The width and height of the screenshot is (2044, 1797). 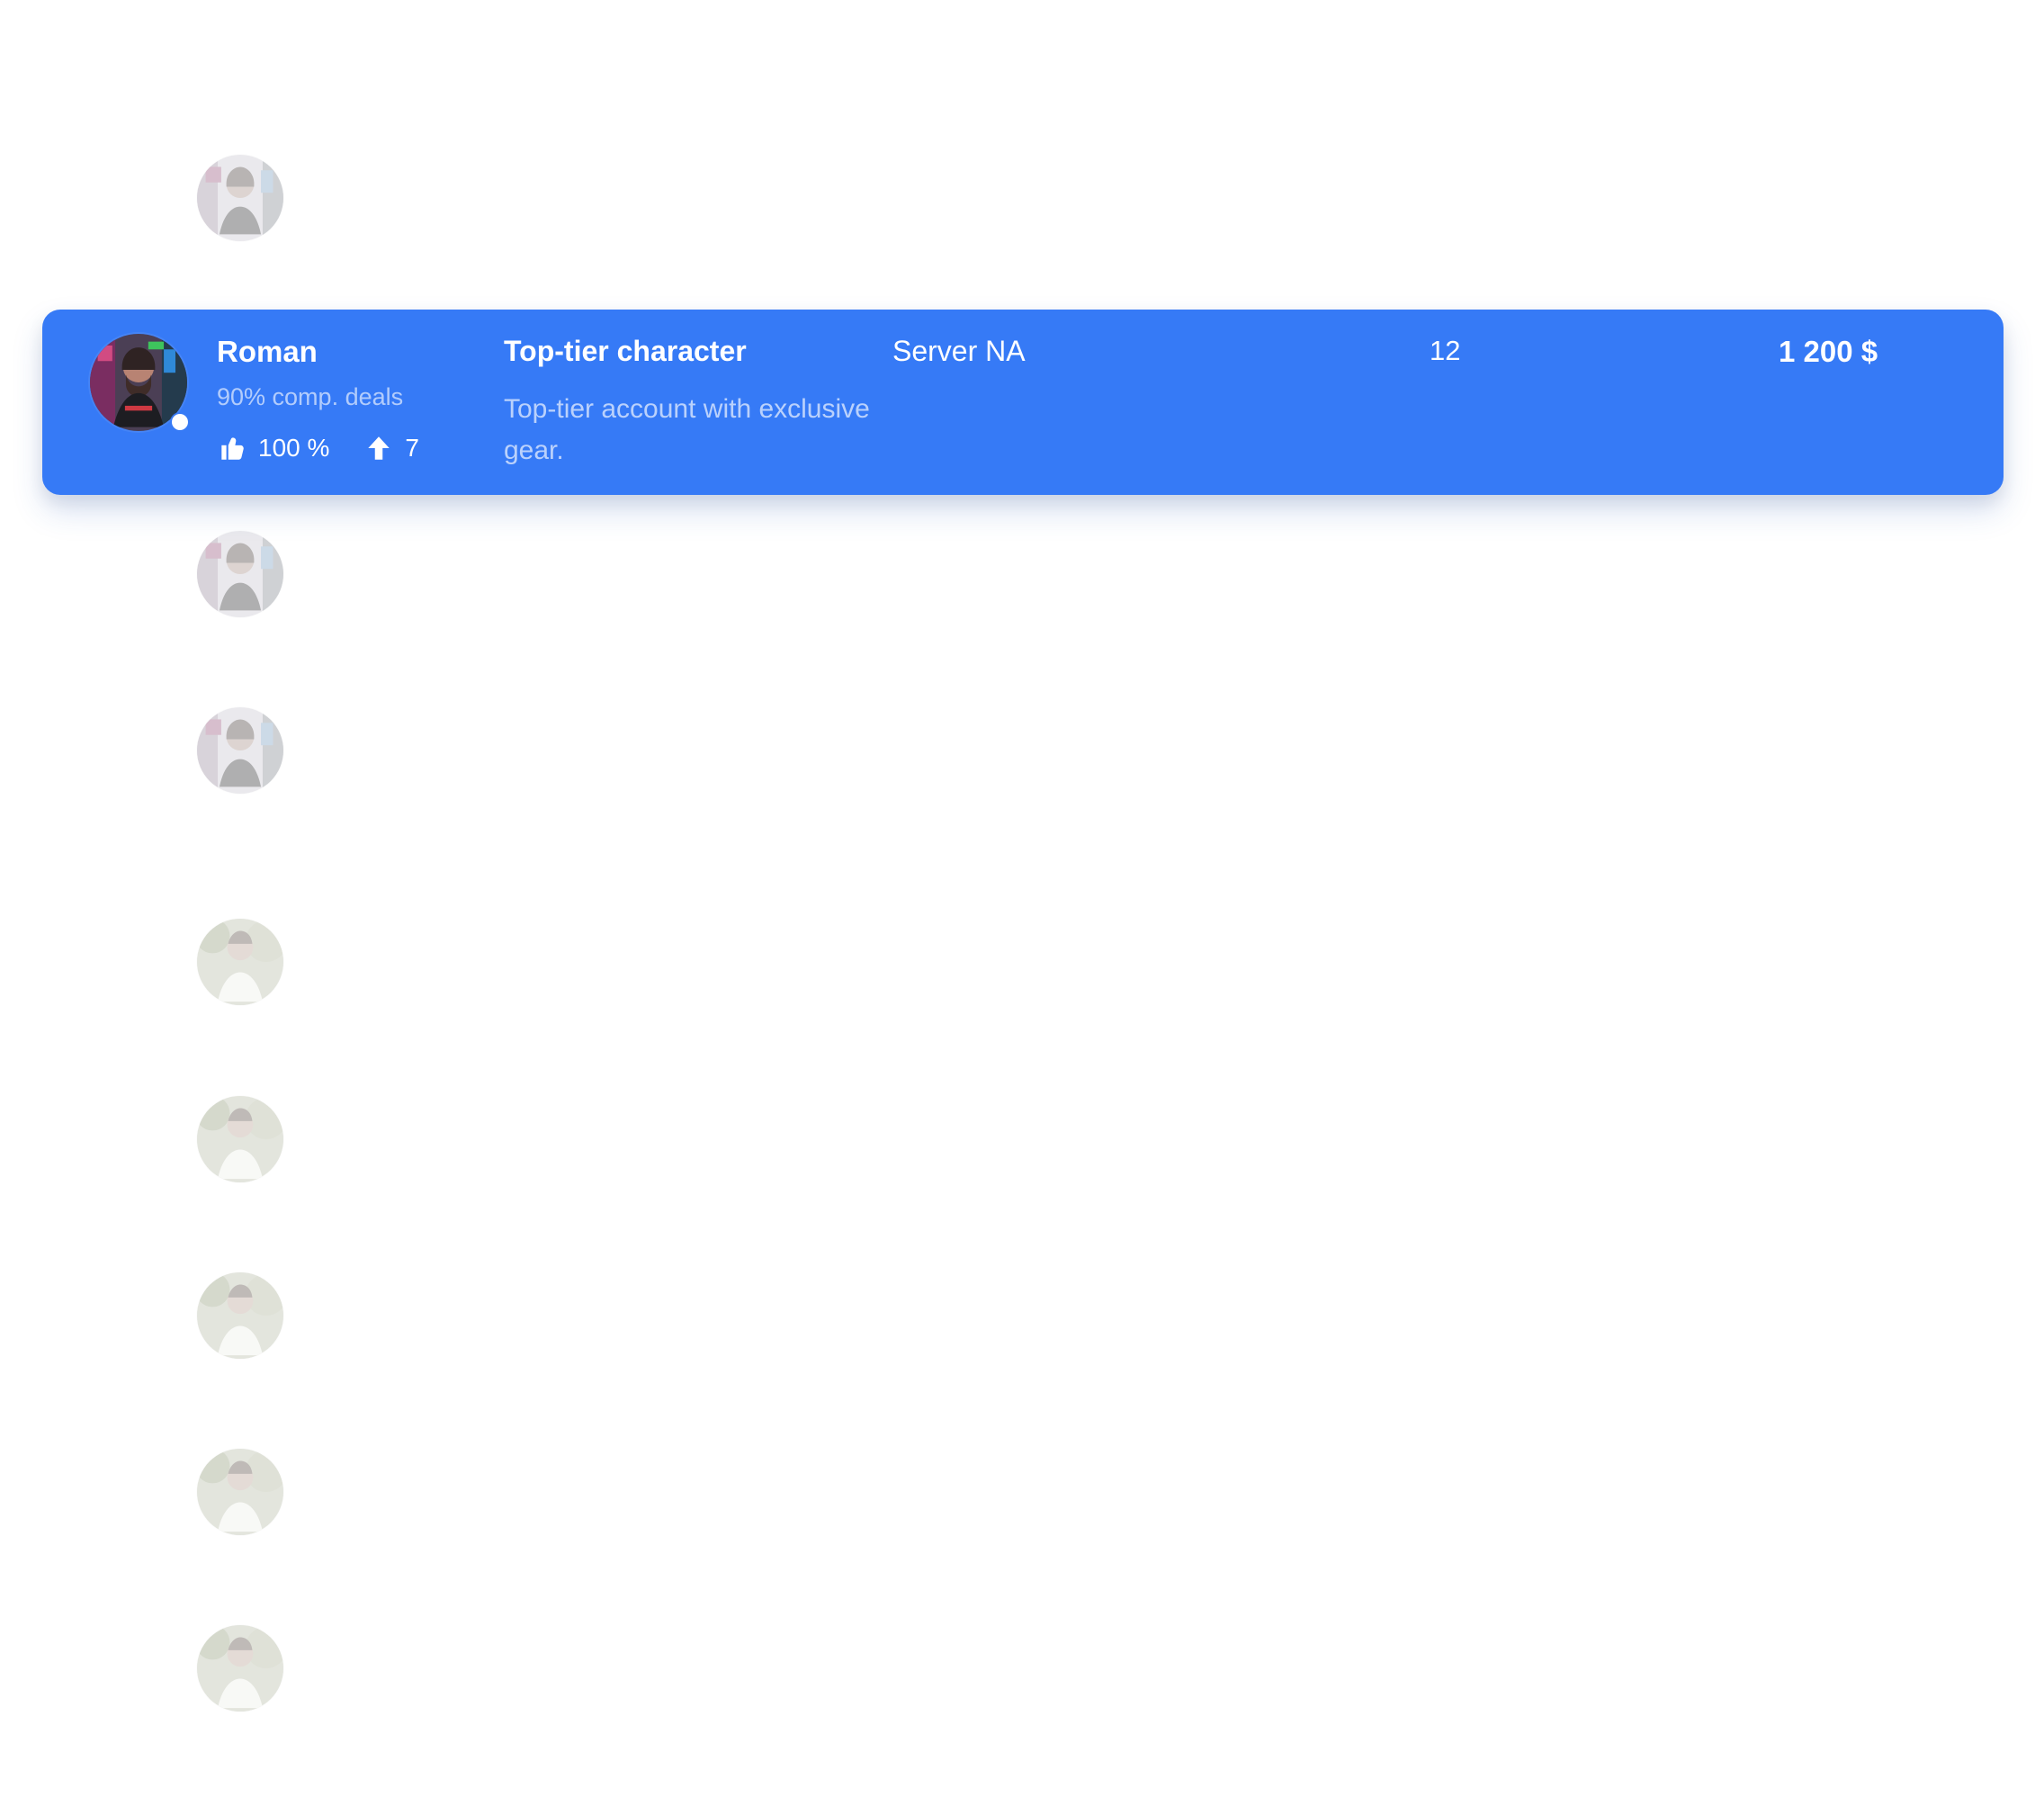 I want to click on seller-completed-deals: 90% comp. deals, so click(x=310, y=396).